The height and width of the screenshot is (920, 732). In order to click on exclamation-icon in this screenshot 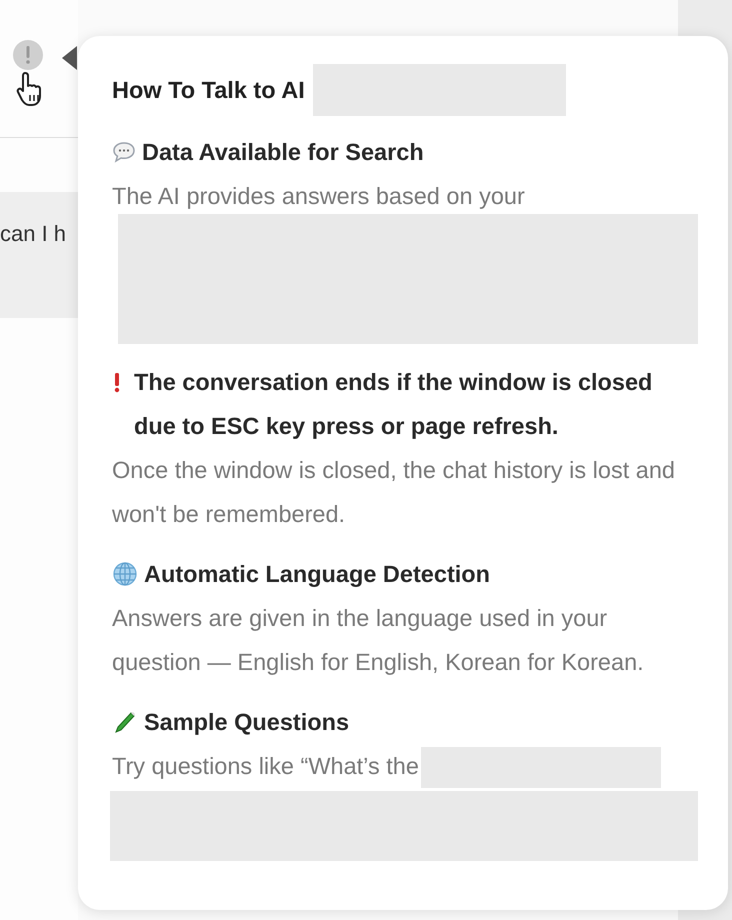, I will do `click(117, 382)`.